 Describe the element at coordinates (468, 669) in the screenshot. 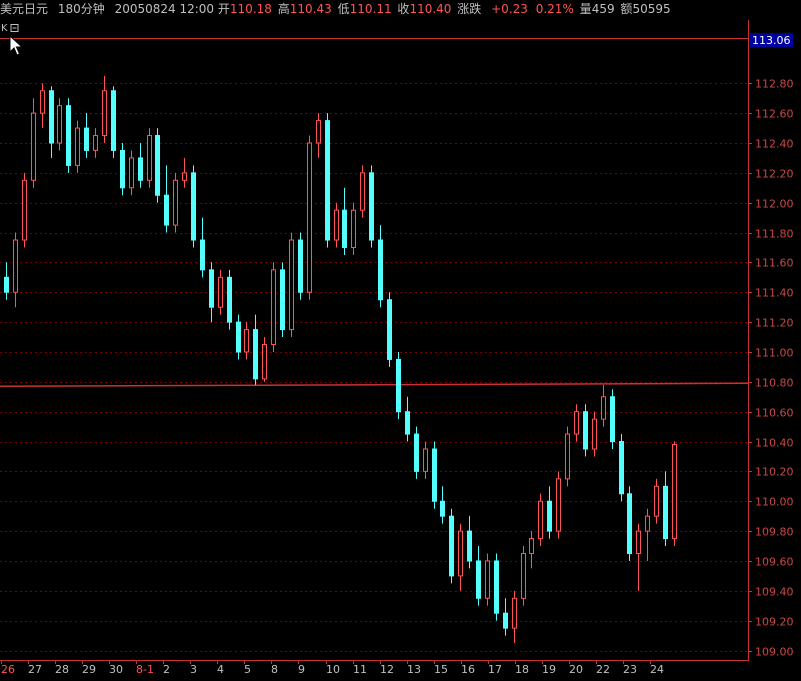

I see `date-tick-label: 16` at that location.